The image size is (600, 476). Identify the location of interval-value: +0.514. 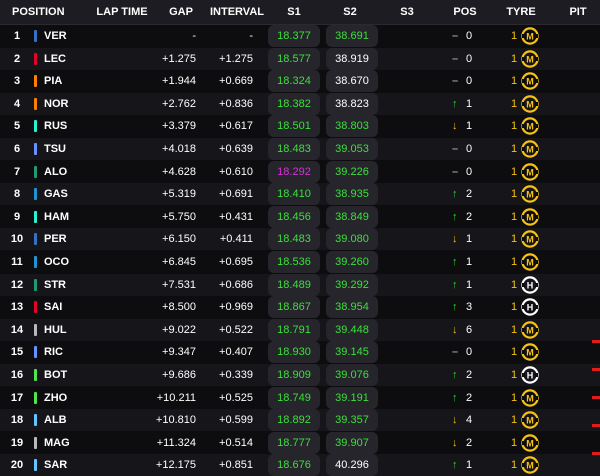
(236, 442).